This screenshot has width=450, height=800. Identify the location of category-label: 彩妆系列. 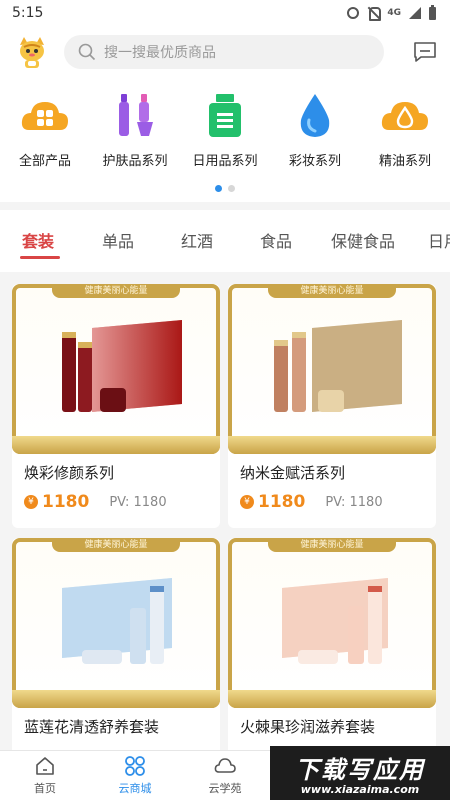
(314, 161).